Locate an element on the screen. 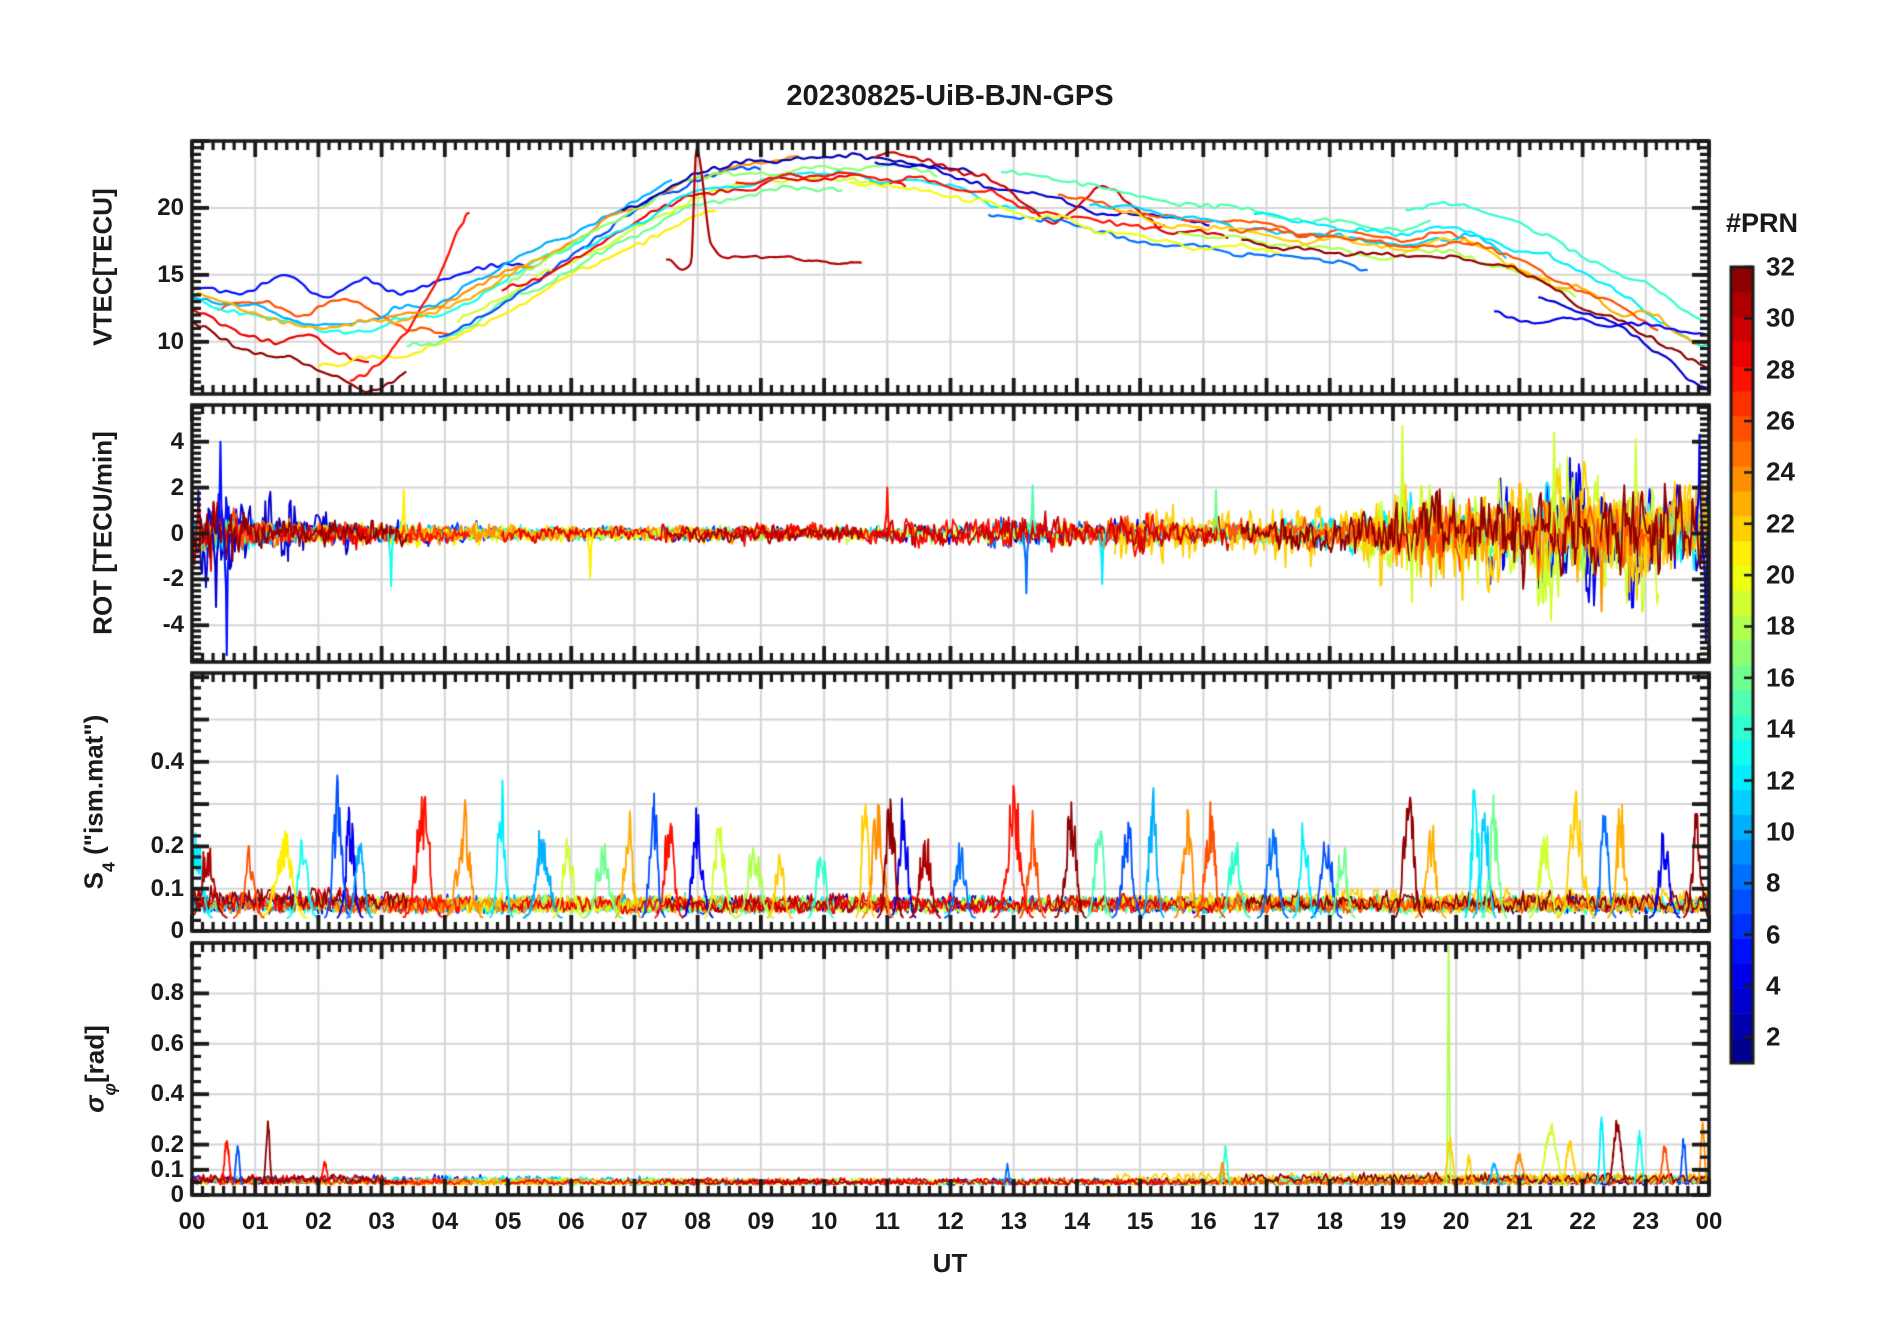 The width and height of the screenshot is (1902, 1330). y-axis-label-sigma-phi: σφ[rad] is located at coordinates (99, 1069).